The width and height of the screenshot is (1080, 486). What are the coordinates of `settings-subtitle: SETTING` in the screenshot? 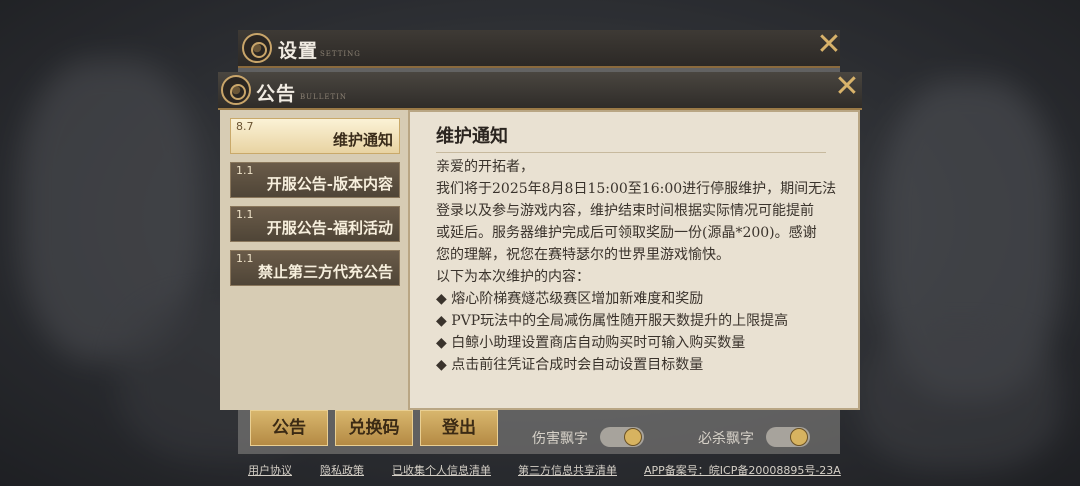 It's located at (340, 54).